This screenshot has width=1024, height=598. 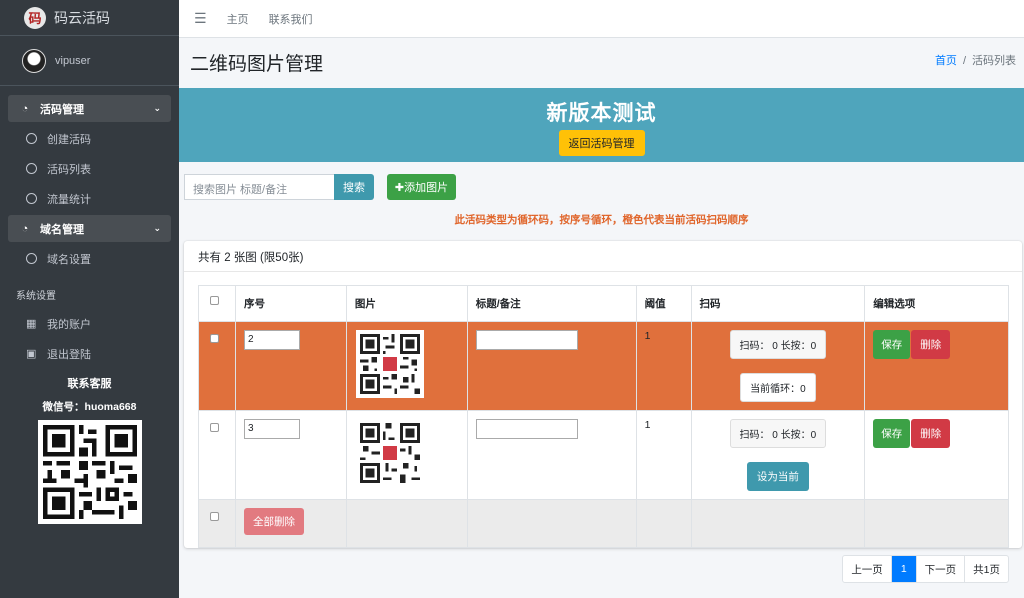 What do you see at coordinates (601, 143) in the screenshot?
I see `back-to-management-button: 返回活码管理` at bounding box center [601, 143].